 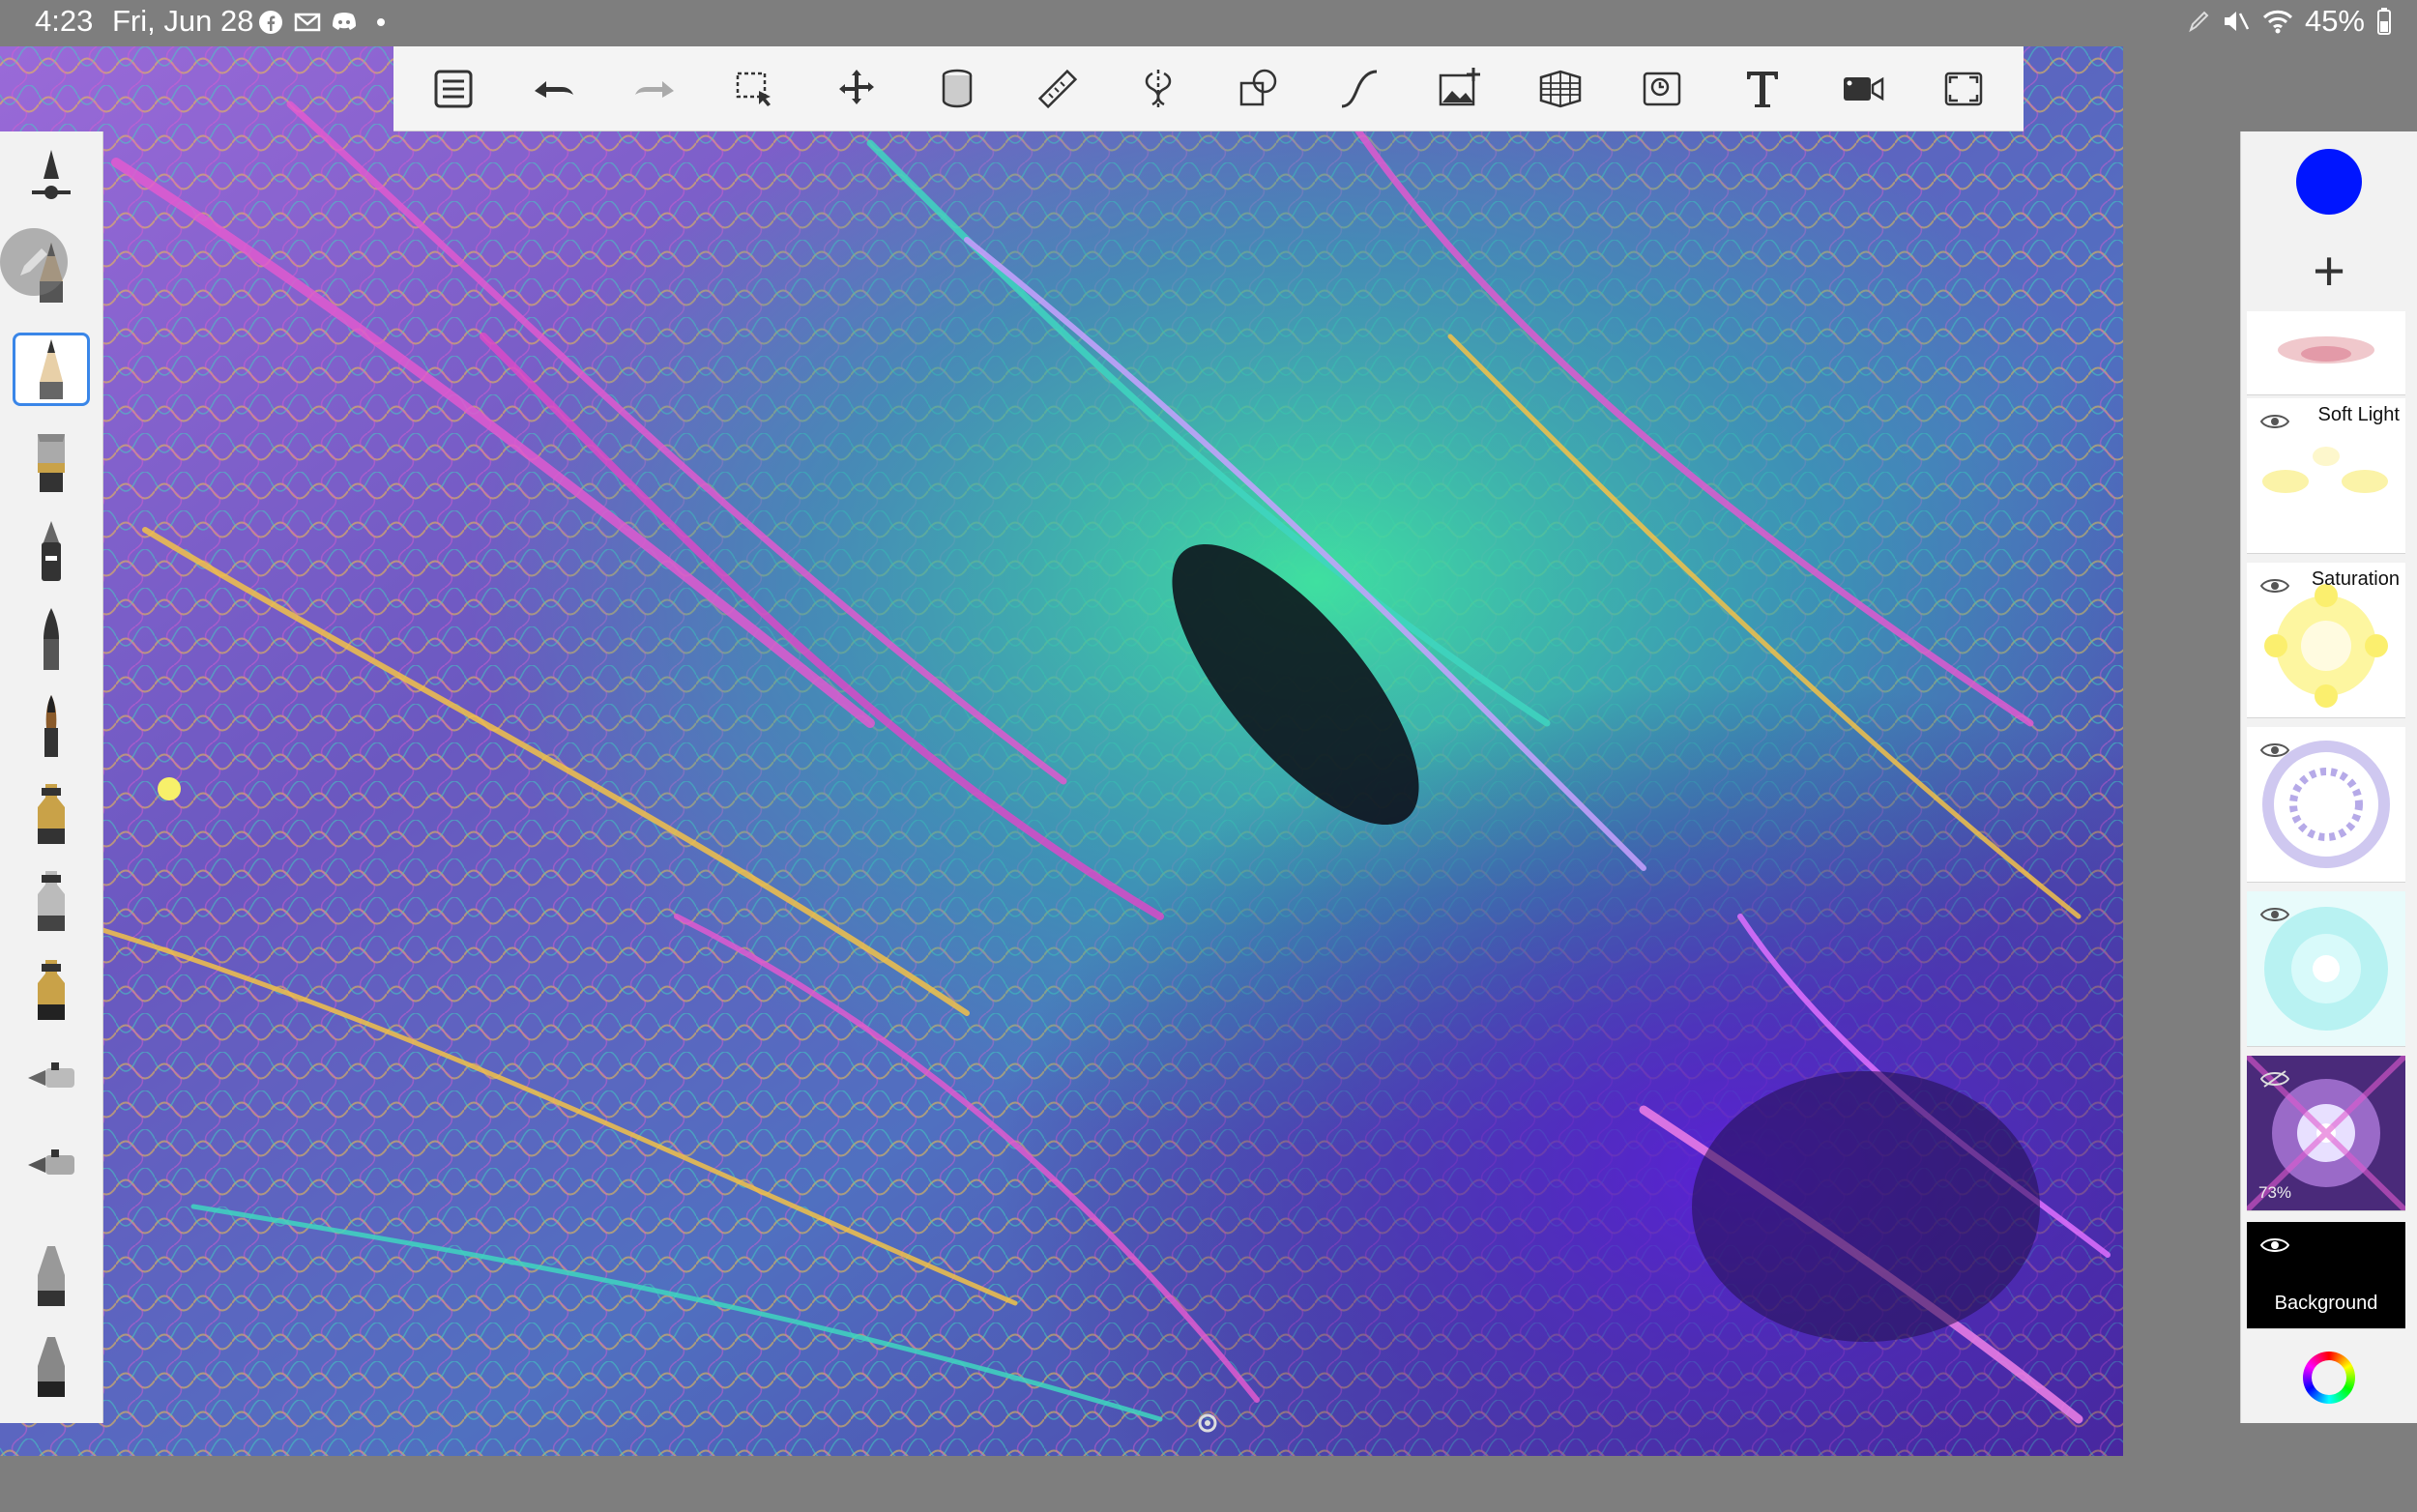 I want to click on layer-blend-mode: Saturation, so click(x=2355, y=579).